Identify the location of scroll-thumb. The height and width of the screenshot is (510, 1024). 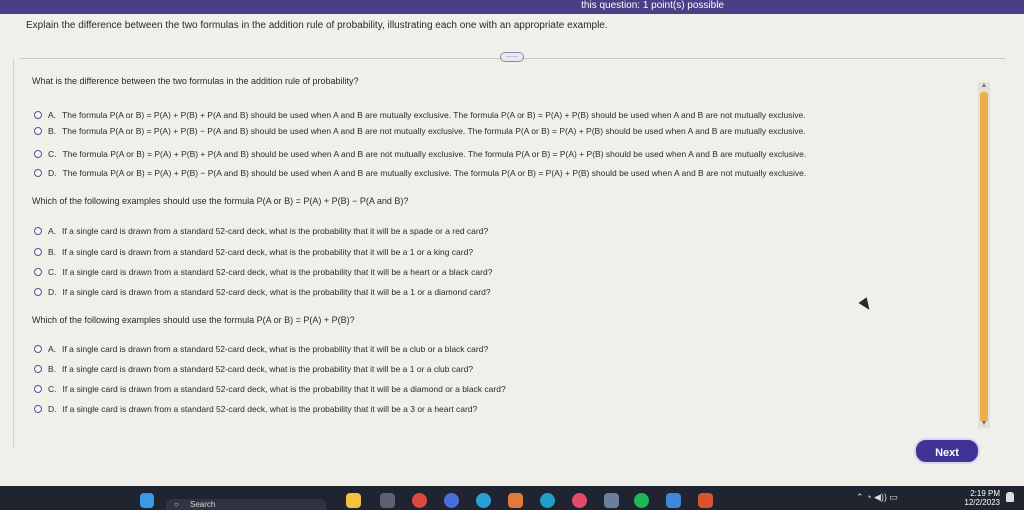
(984, 257).